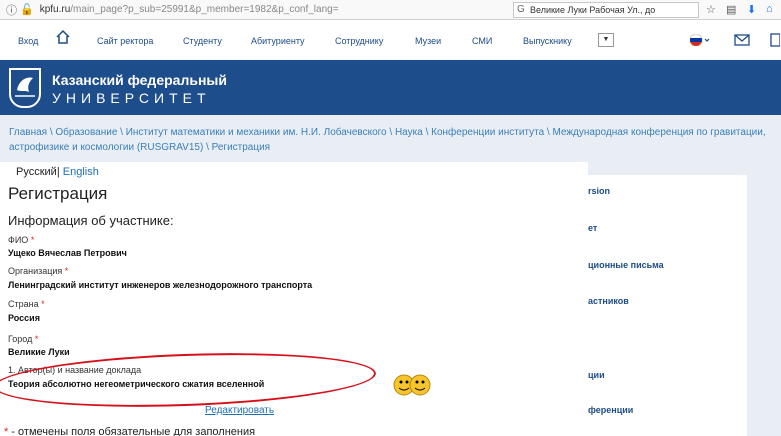  What do you see at coordinates (769, 9) in the screenshot?
I see `home-icon: ⌂` at bounding box center [769, 9].